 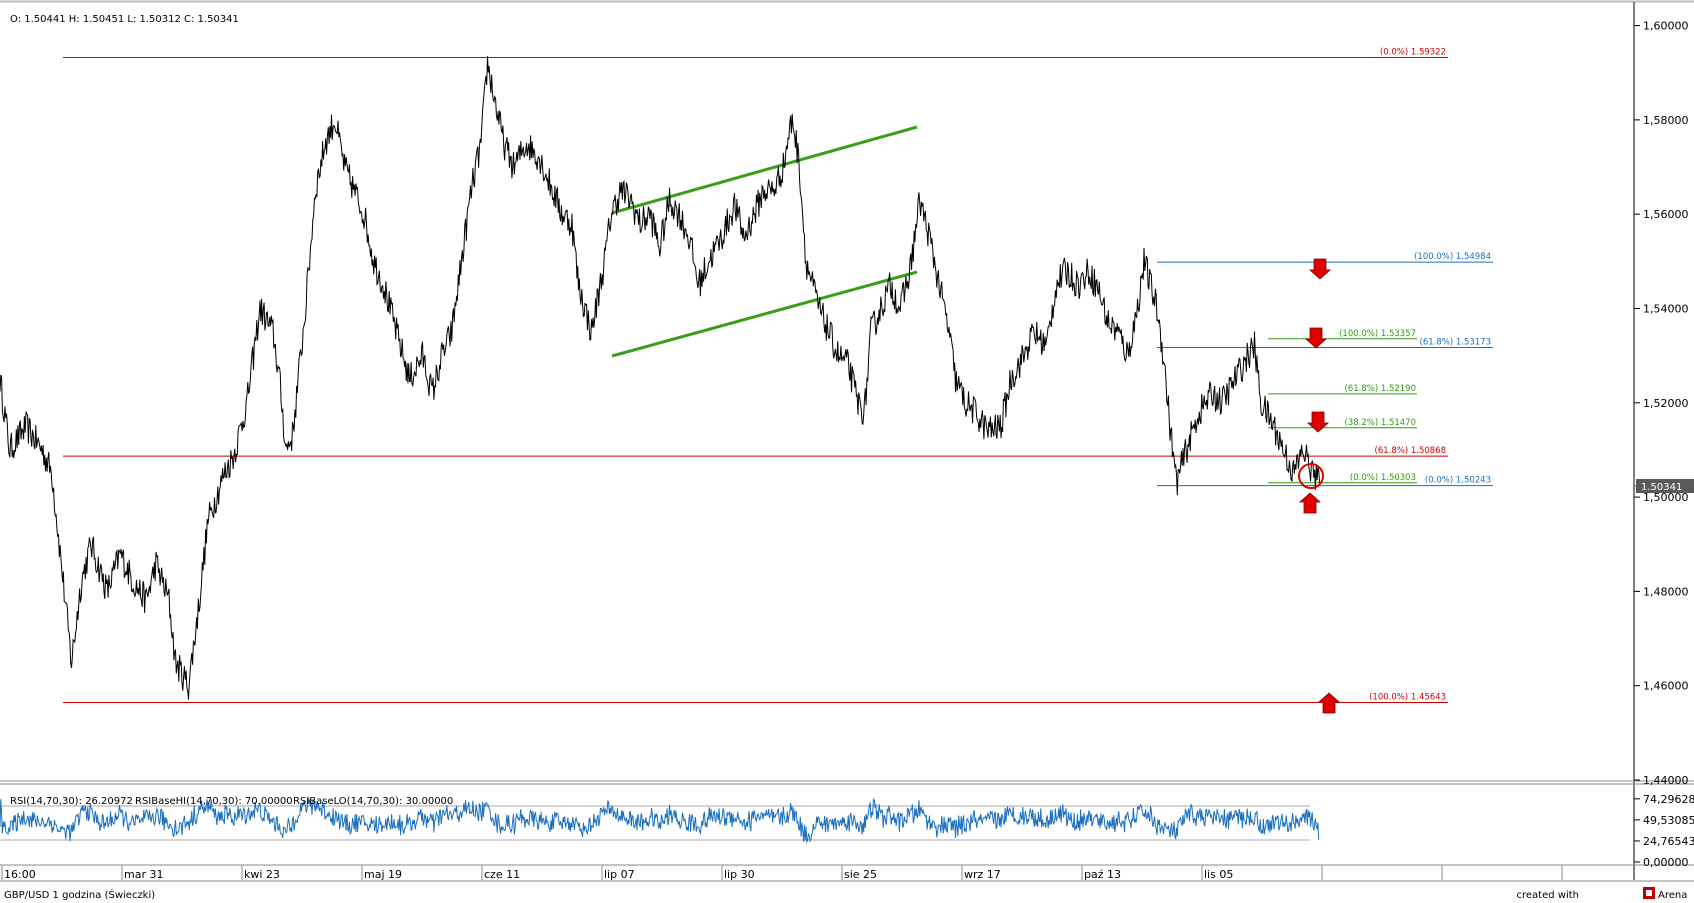 I want to click on red-level-label: (61.8%) 1.50868, so click(x=1411, y=451).